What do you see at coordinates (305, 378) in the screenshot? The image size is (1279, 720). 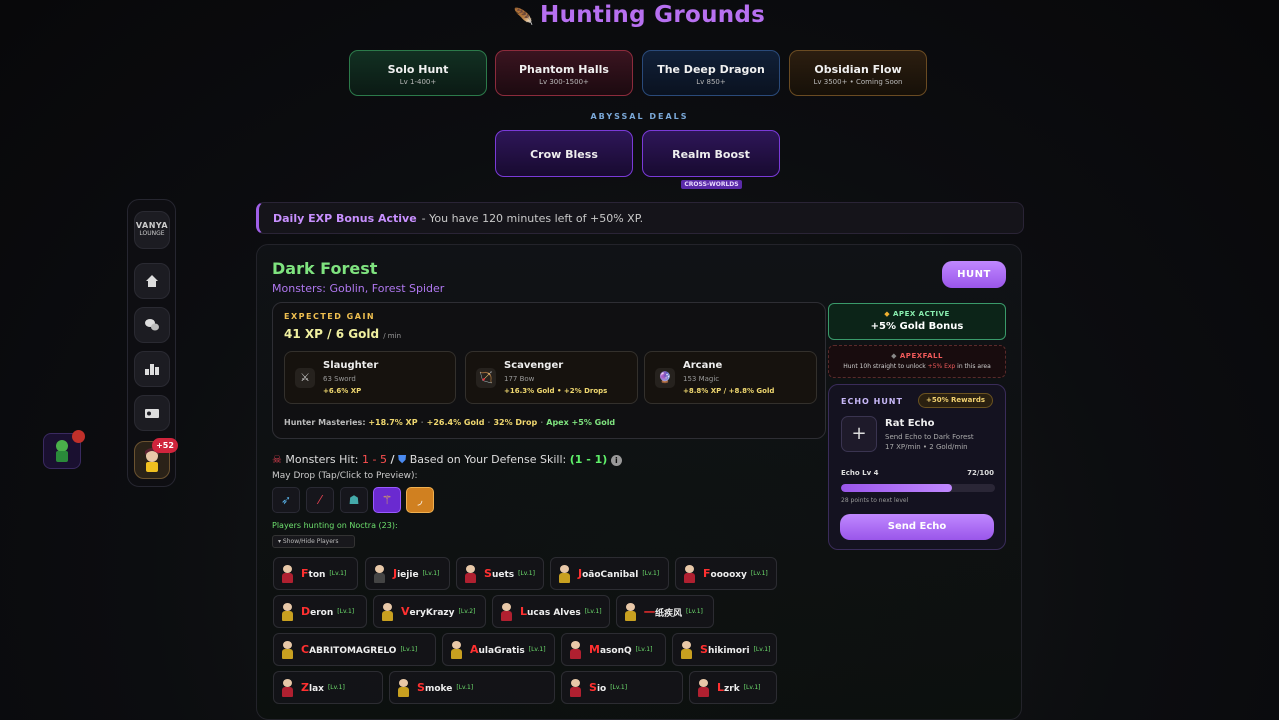 I see `sword-icon: ⚔` at bounding box center [305, 378].